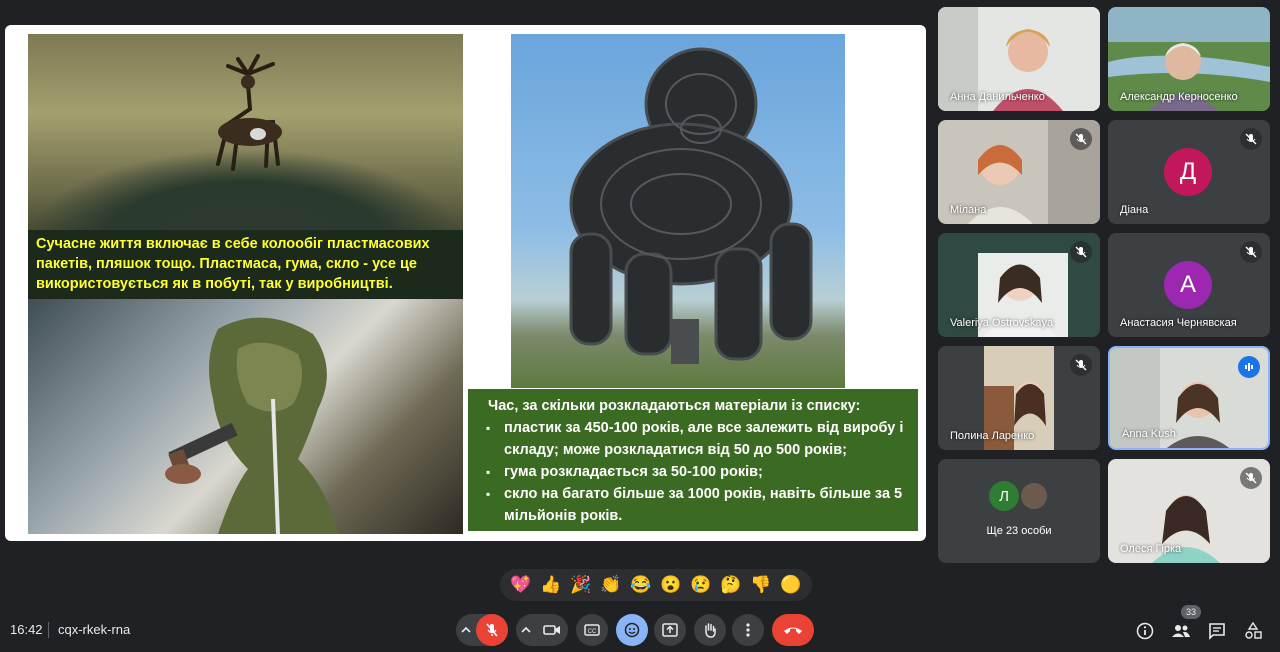  I want to click on participant-tile: Мілана, so click(1019, 172).